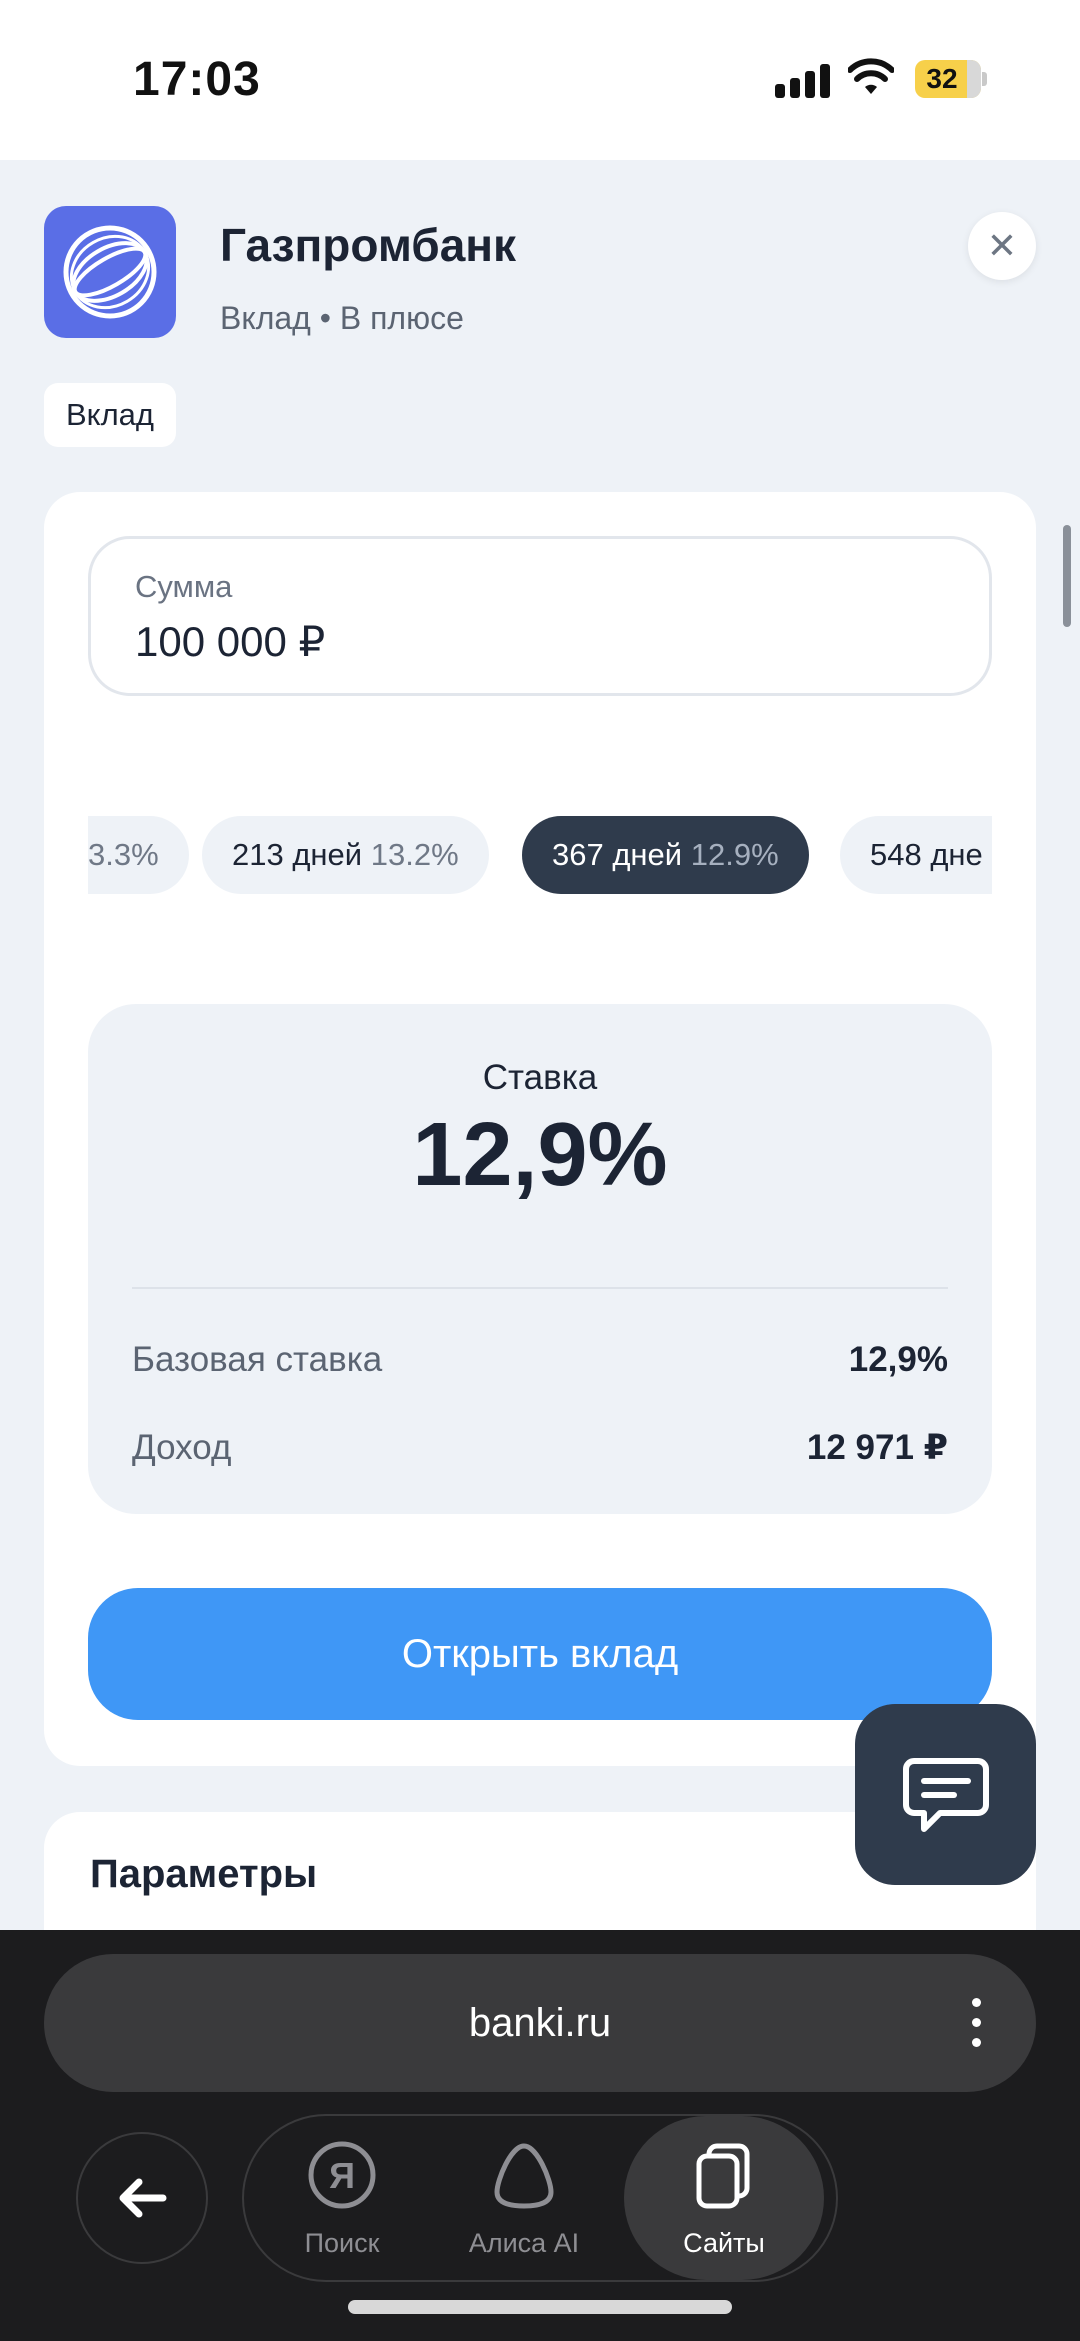 Image resolution: width=1080 pixels, height=2341 pixels. I want to click on alice-icon, so click(524, 2176).